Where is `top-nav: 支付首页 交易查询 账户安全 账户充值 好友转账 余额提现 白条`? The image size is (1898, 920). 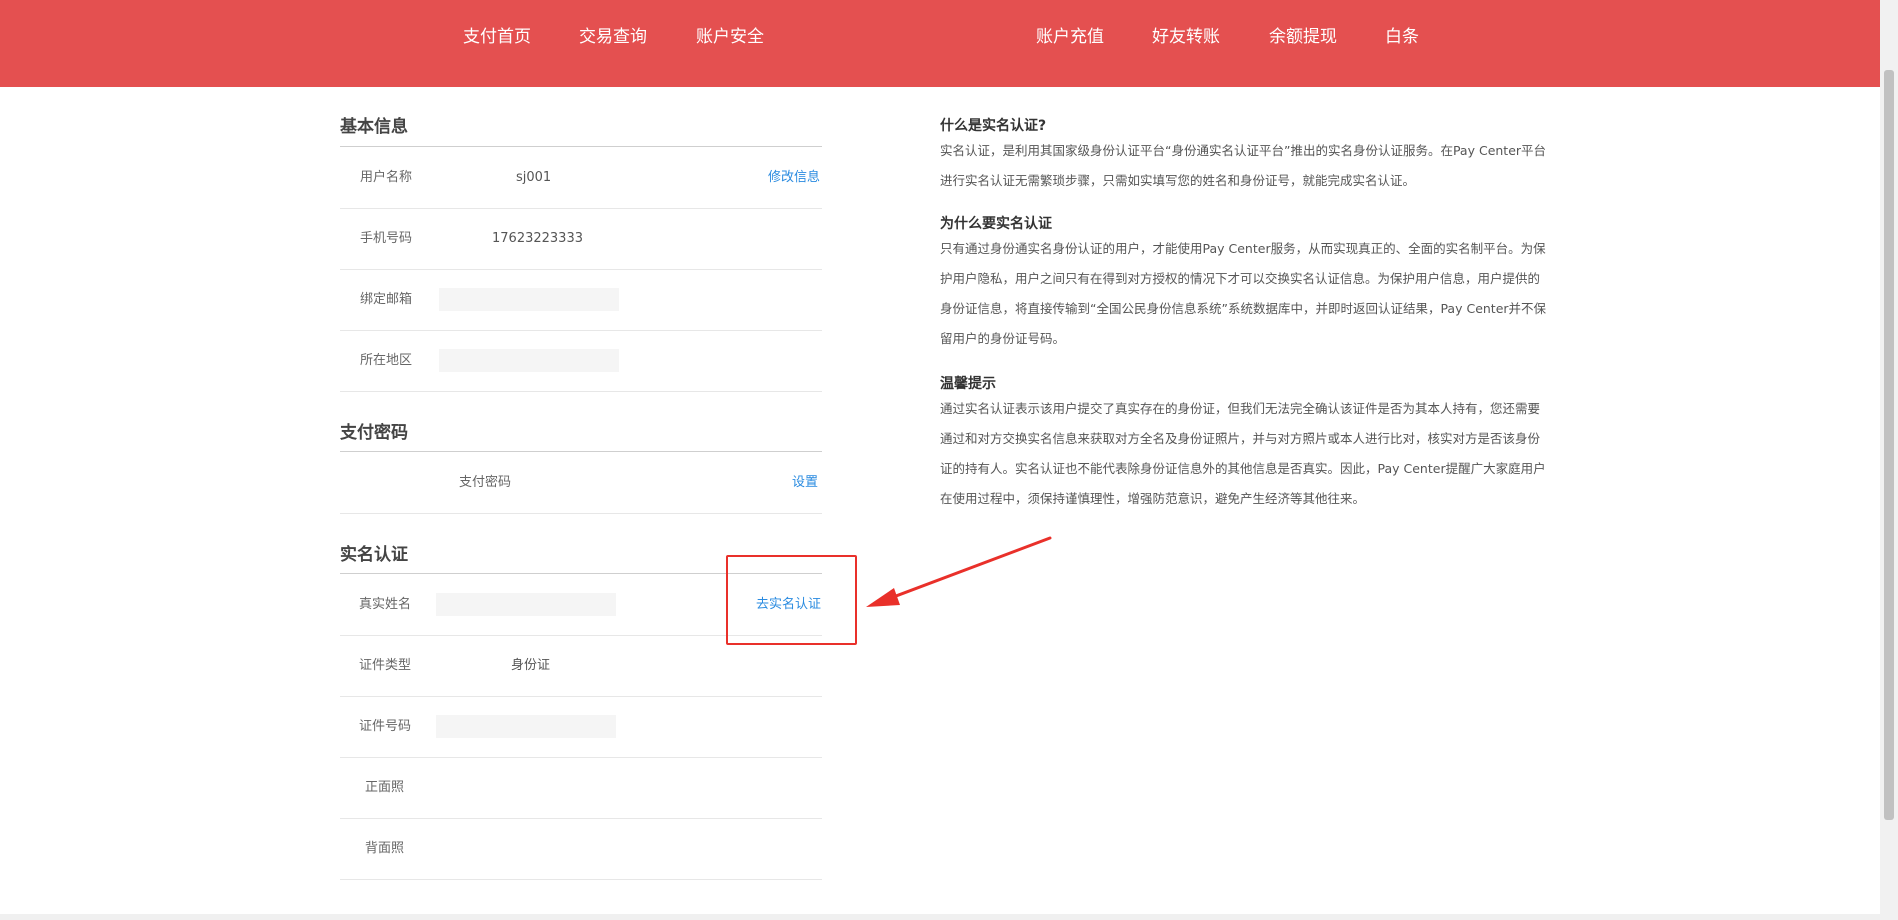 top-nav: 支付首页 交易查询 账户安全 账户充值 好友转账 余额提现 白条 is located at coordinates (940, 43).